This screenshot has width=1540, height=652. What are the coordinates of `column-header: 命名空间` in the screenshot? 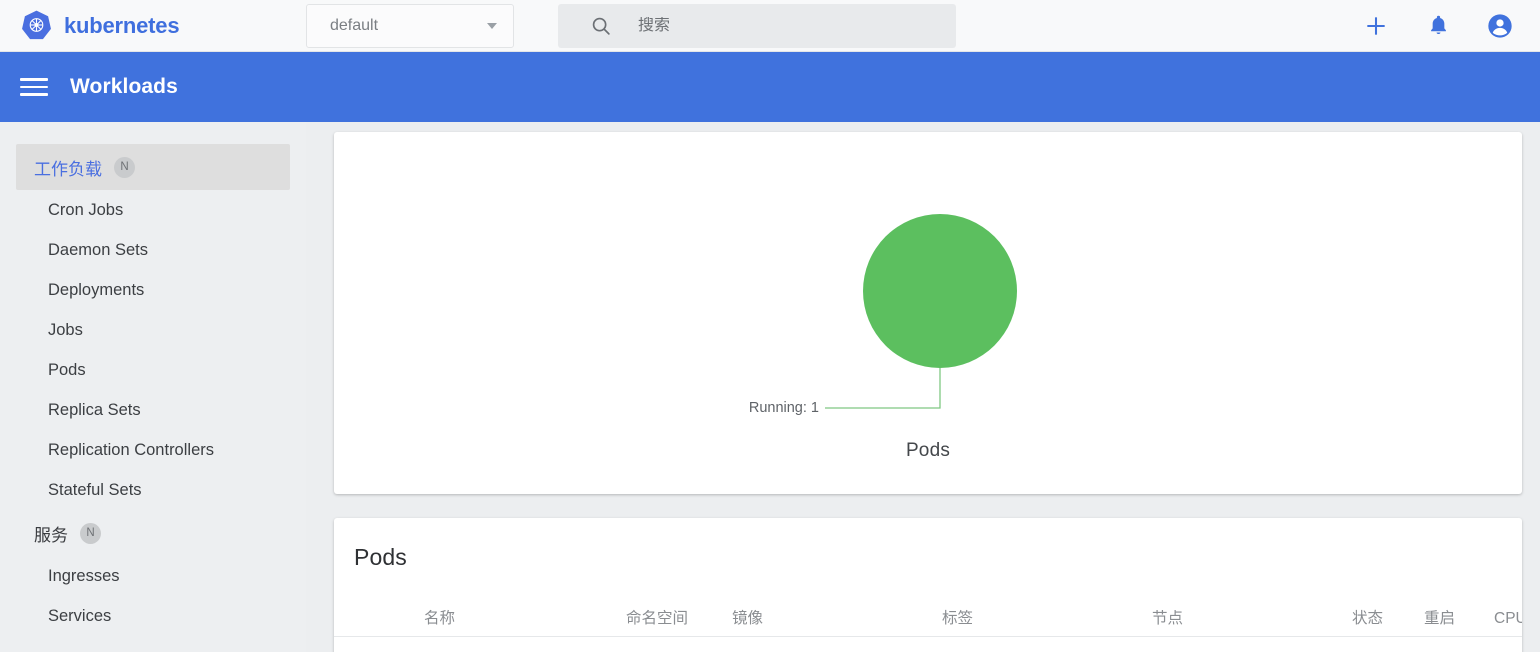 It's located at (657, 617).